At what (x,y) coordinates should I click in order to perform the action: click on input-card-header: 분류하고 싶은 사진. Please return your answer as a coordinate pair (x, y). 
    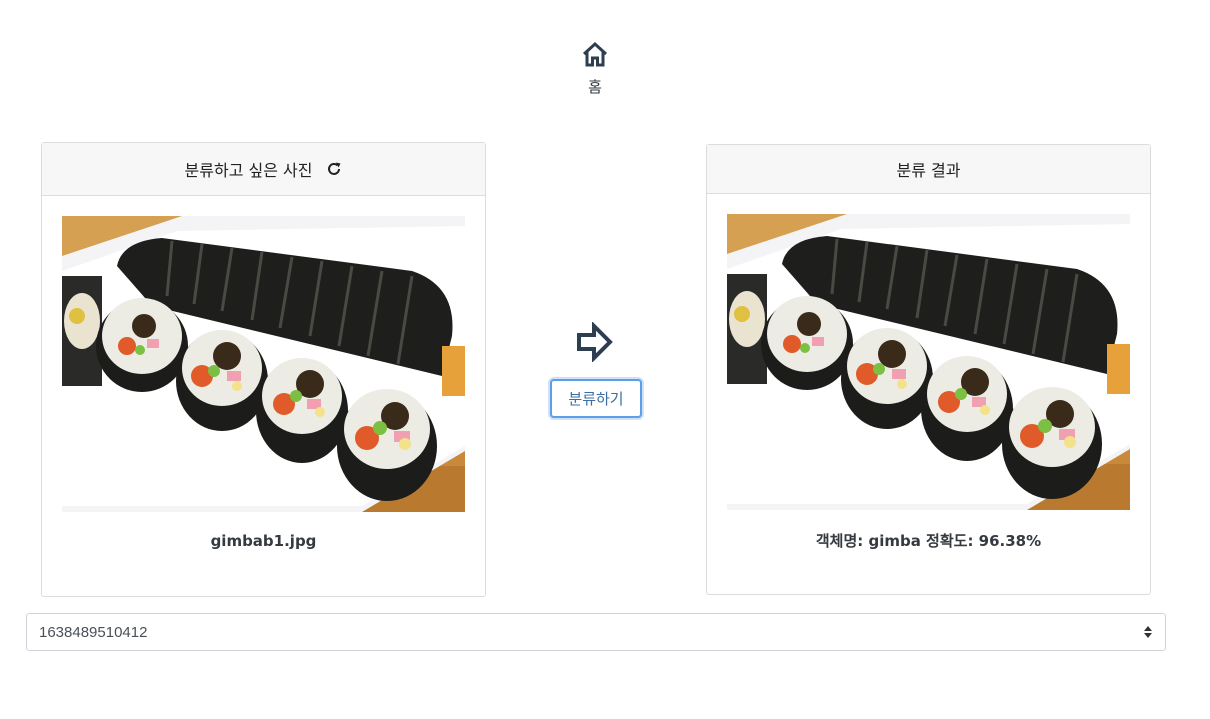
    Looking at the image, I should click on (263, 169).